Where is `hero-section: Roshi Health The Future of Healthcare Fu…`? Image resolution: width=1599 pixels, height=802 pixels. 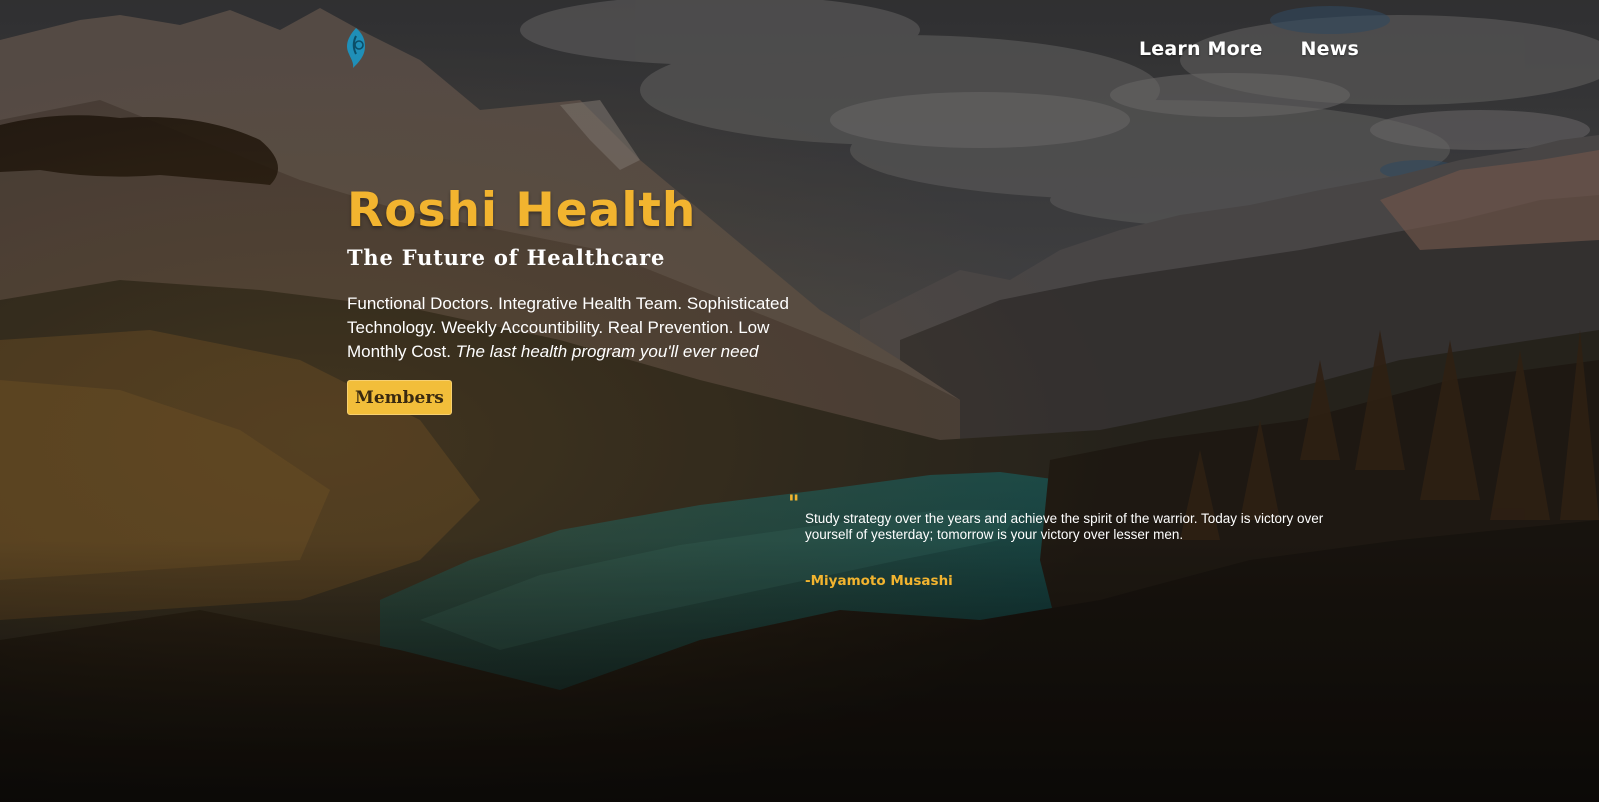
hero-section: Roshi Health The Future of Healthcare Fu… is located at coordinates (597, 299).